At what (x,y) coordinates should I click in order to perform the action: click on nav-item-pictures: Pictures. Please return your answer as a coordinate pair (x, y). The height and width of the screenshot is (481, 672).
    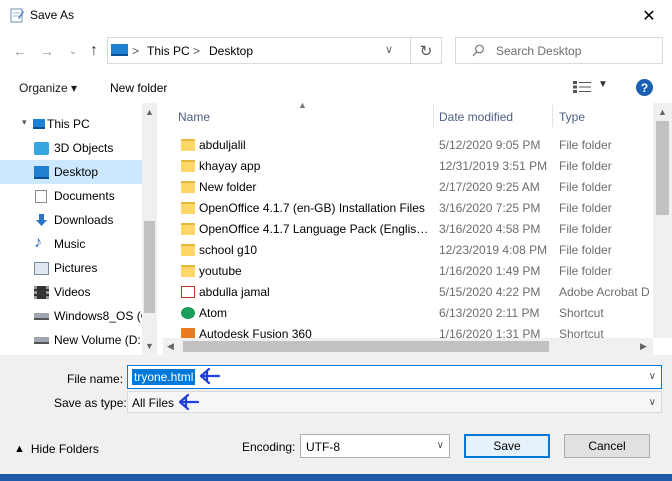
    Looking at the image, I should click on (71, 268).